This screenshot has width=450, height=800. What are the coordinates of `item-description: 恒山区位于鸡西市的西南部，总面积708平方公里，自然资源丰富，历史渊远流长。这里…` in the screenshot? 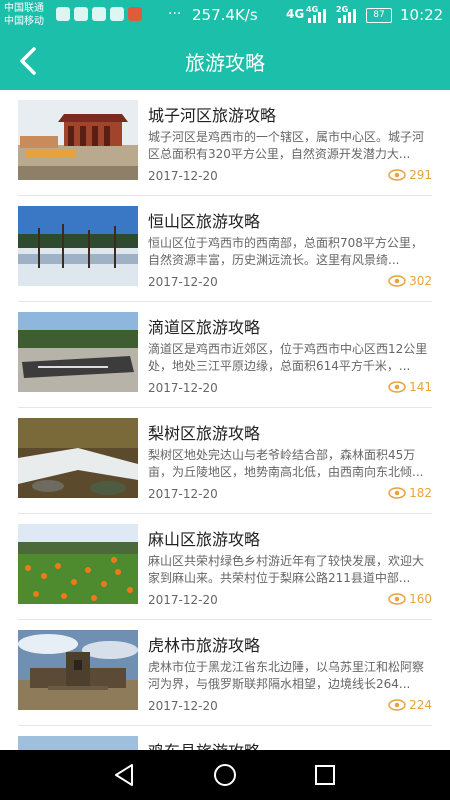 It's located at (285, 251).